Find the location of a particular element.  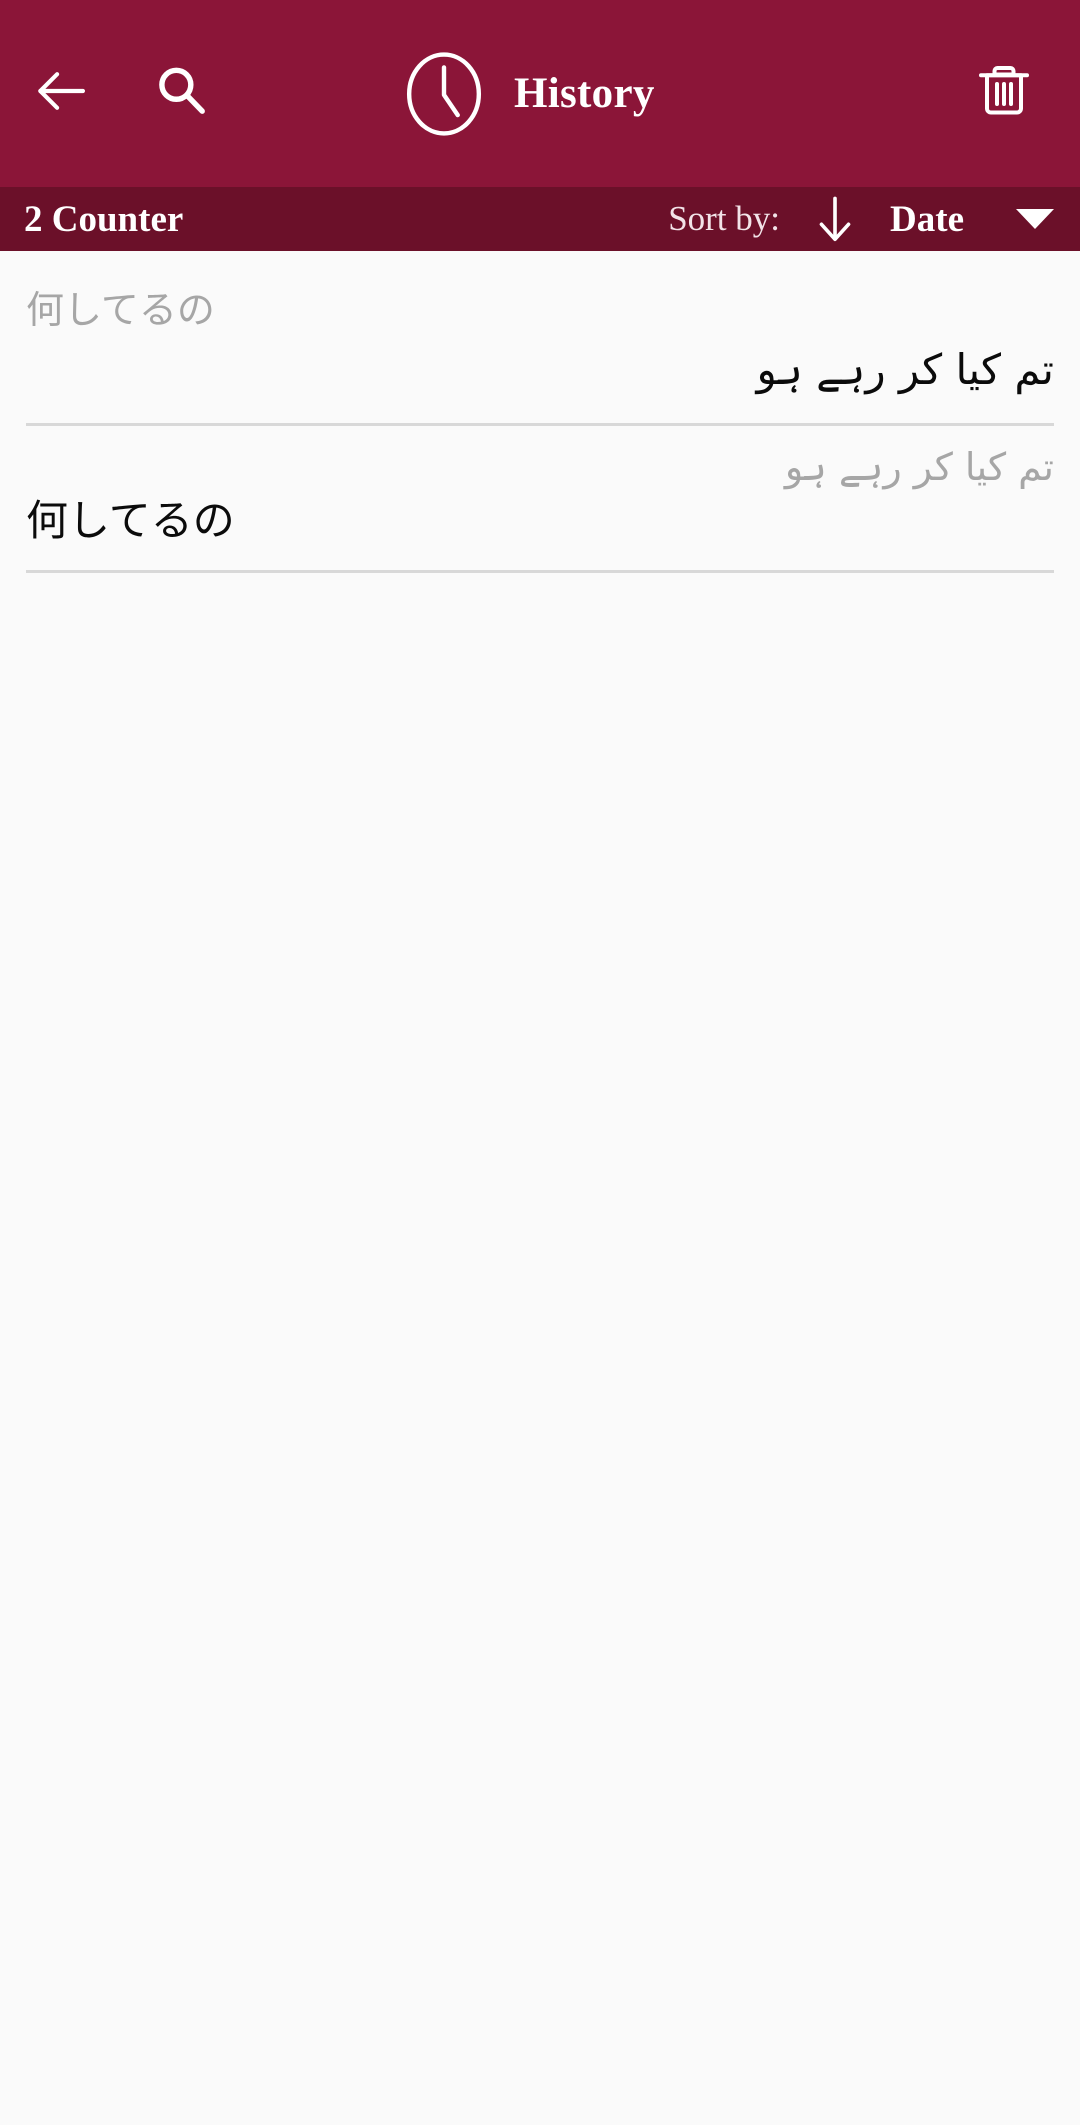

sort-control: Sort by: Date is located at coordinates (861, 219).